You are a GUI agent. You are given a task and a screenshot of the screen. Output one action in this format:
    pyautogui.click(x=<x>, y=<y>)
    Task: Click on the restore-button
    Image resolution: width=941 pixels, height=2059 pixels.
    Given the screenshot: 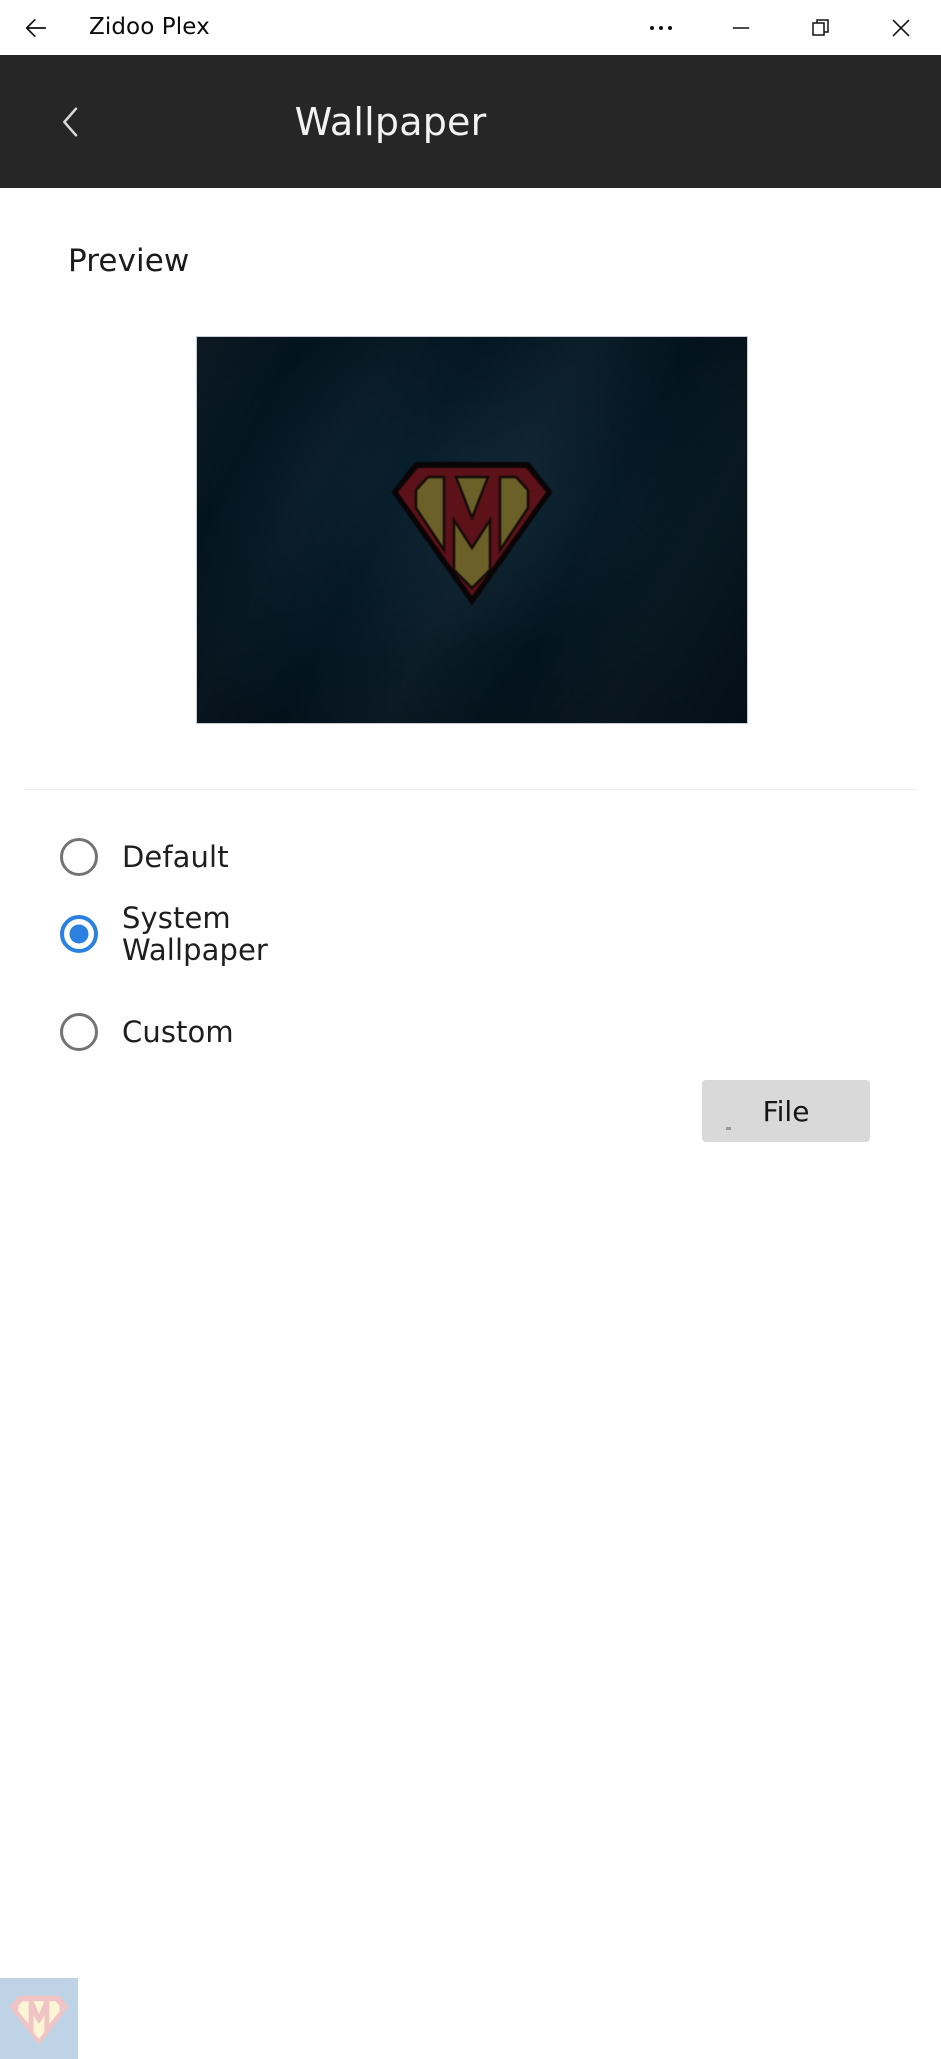 What is the action you would take?
    pyautogui.click(x=821, y=27)
    